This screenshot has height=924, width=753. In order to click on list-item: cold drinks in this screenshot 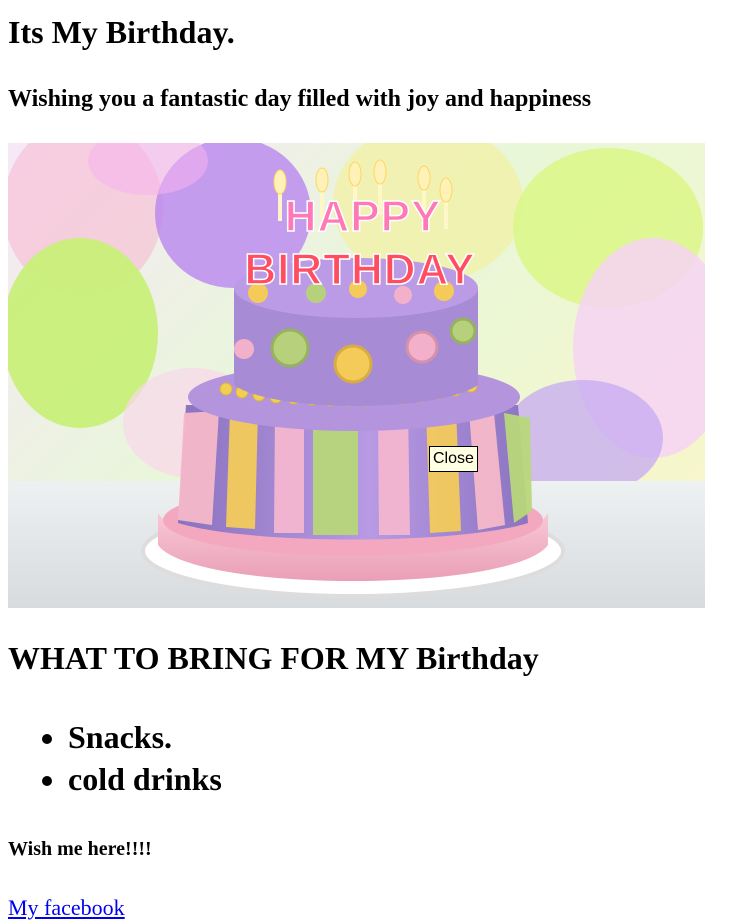, I will do `click(145, 779)`.